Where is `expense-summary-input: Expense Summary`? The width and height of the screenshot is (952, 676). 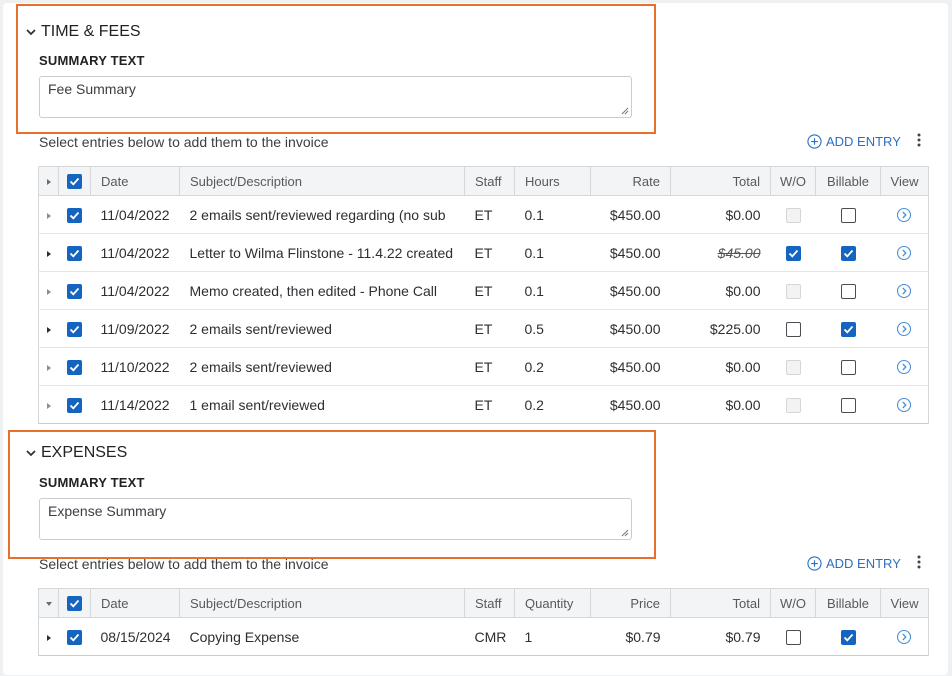
expense-summary-input: Expense Summary is located at coordinates (335, 519).